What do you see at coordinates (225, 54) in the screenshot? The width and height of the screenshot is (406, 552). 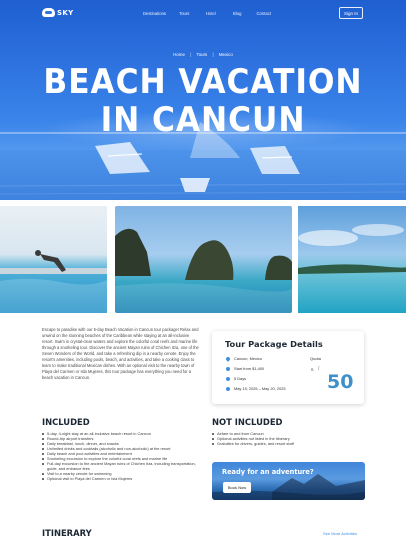 I see `breadcrumb-current: Mexico` at bounding box center [225, 54].